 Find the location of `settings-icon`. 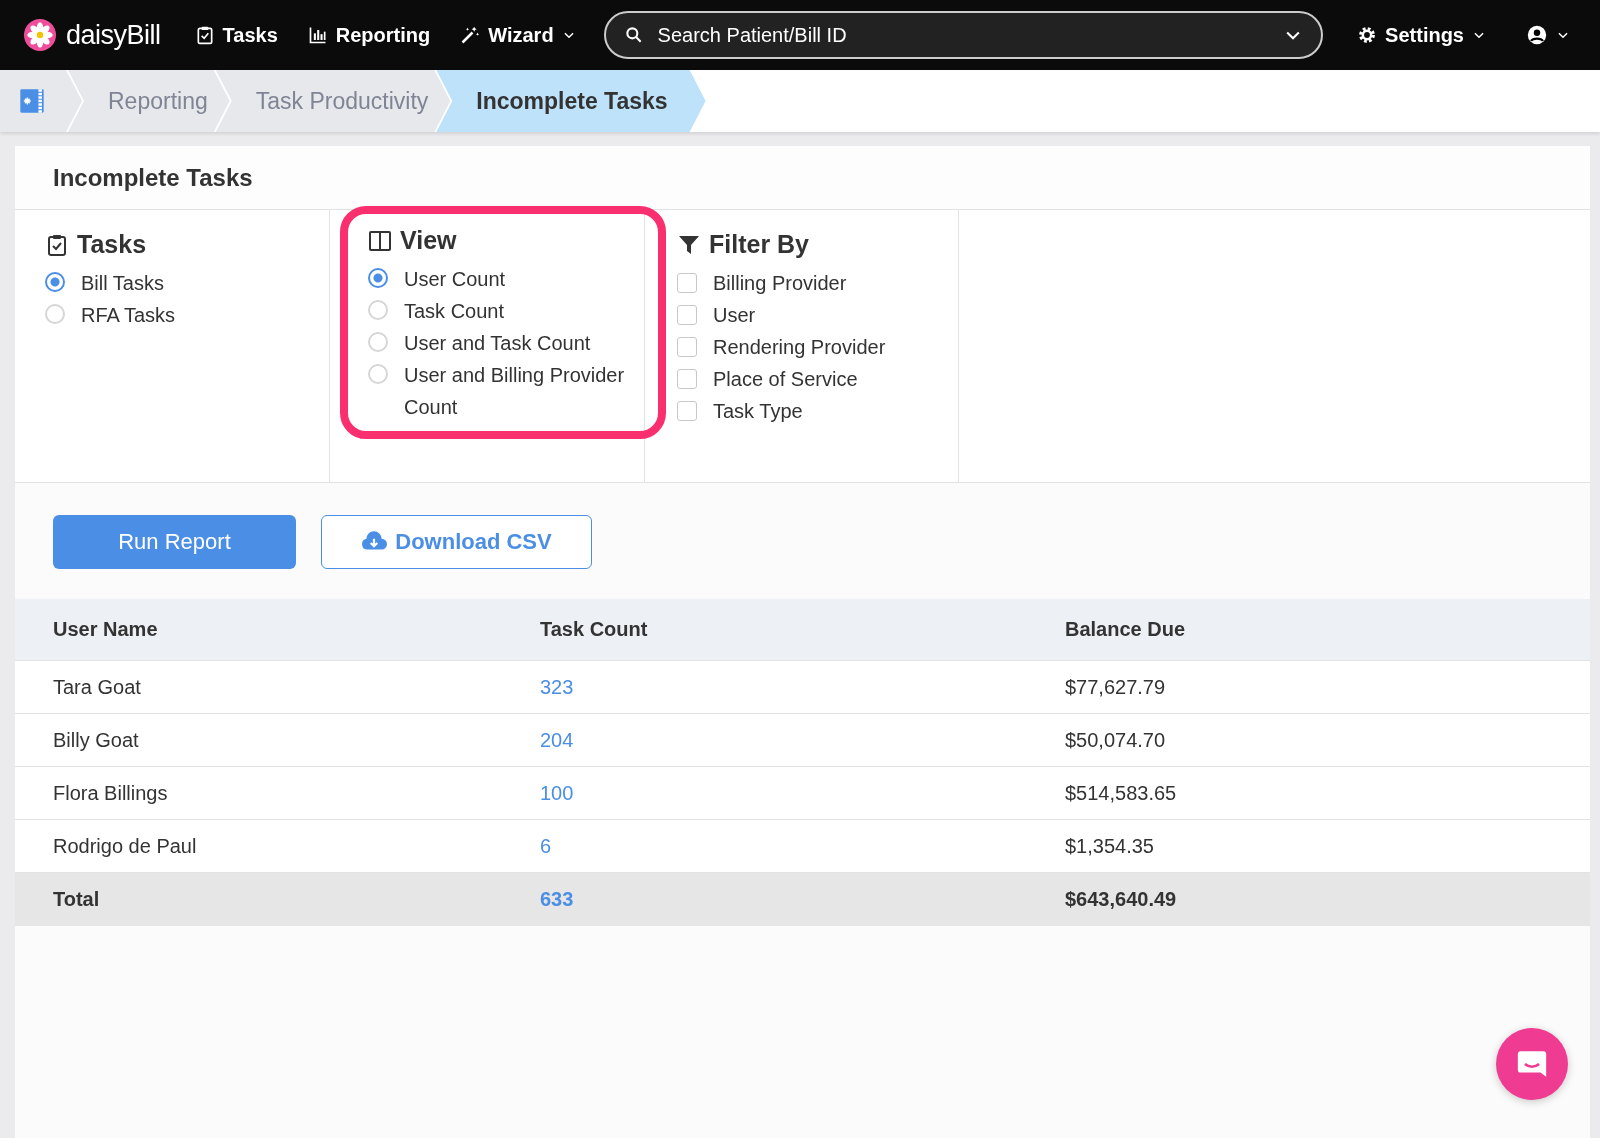

settings-icon is located at coordinates (1367, 35).